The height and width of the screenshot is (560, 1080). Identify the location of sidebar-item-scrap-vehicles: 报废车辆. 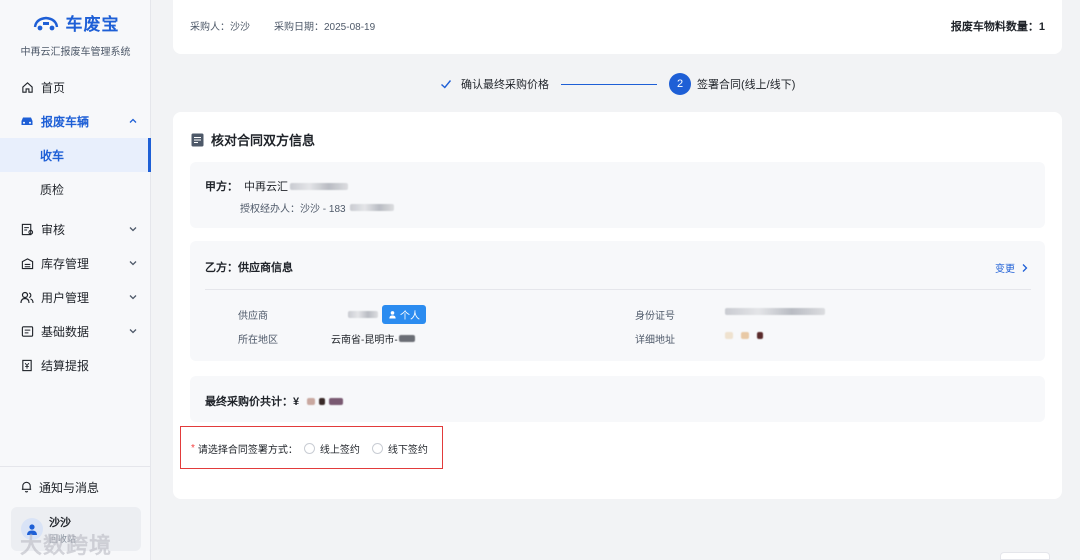
(75, 121).